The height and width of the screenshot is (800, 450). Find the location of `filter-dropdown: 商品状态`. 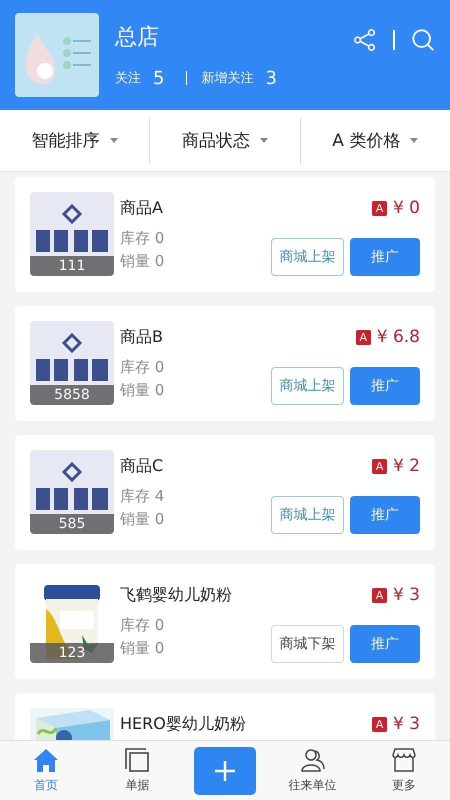

filter-dropdown: 商品状态 is located at coordinates (225, 141).